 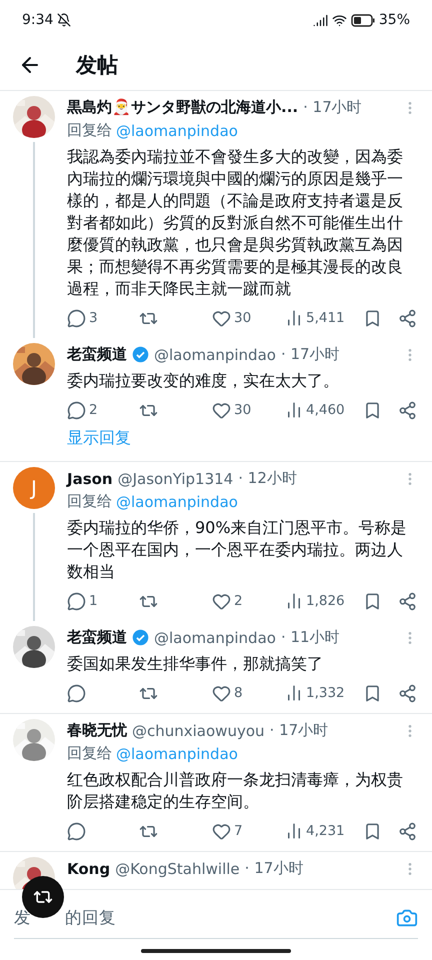 What do you see at coordinates (88, 869) in the screenshot?
I see `author-name: Kong` at bounding box center [88, 869].